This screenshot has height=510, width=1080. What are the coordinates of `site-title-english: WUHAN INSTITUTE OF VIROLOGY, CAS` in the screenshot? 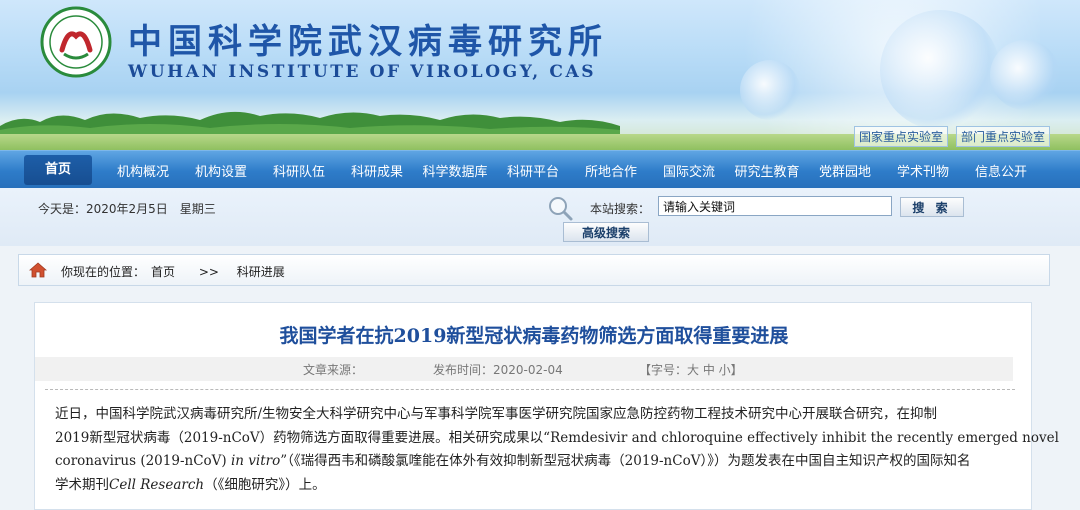 It's located at (362, 72).